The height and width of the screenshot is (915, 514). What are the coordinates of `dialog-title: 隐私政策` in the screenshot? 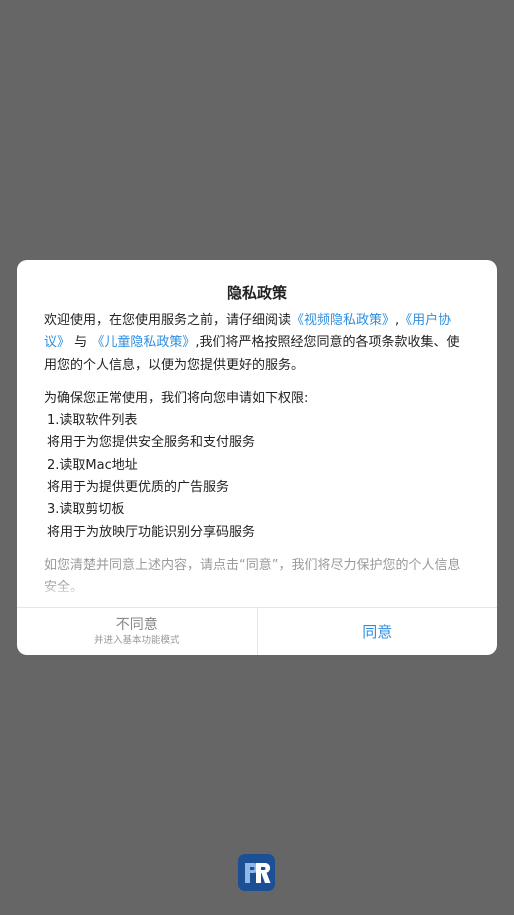 It's located at (256, 293).